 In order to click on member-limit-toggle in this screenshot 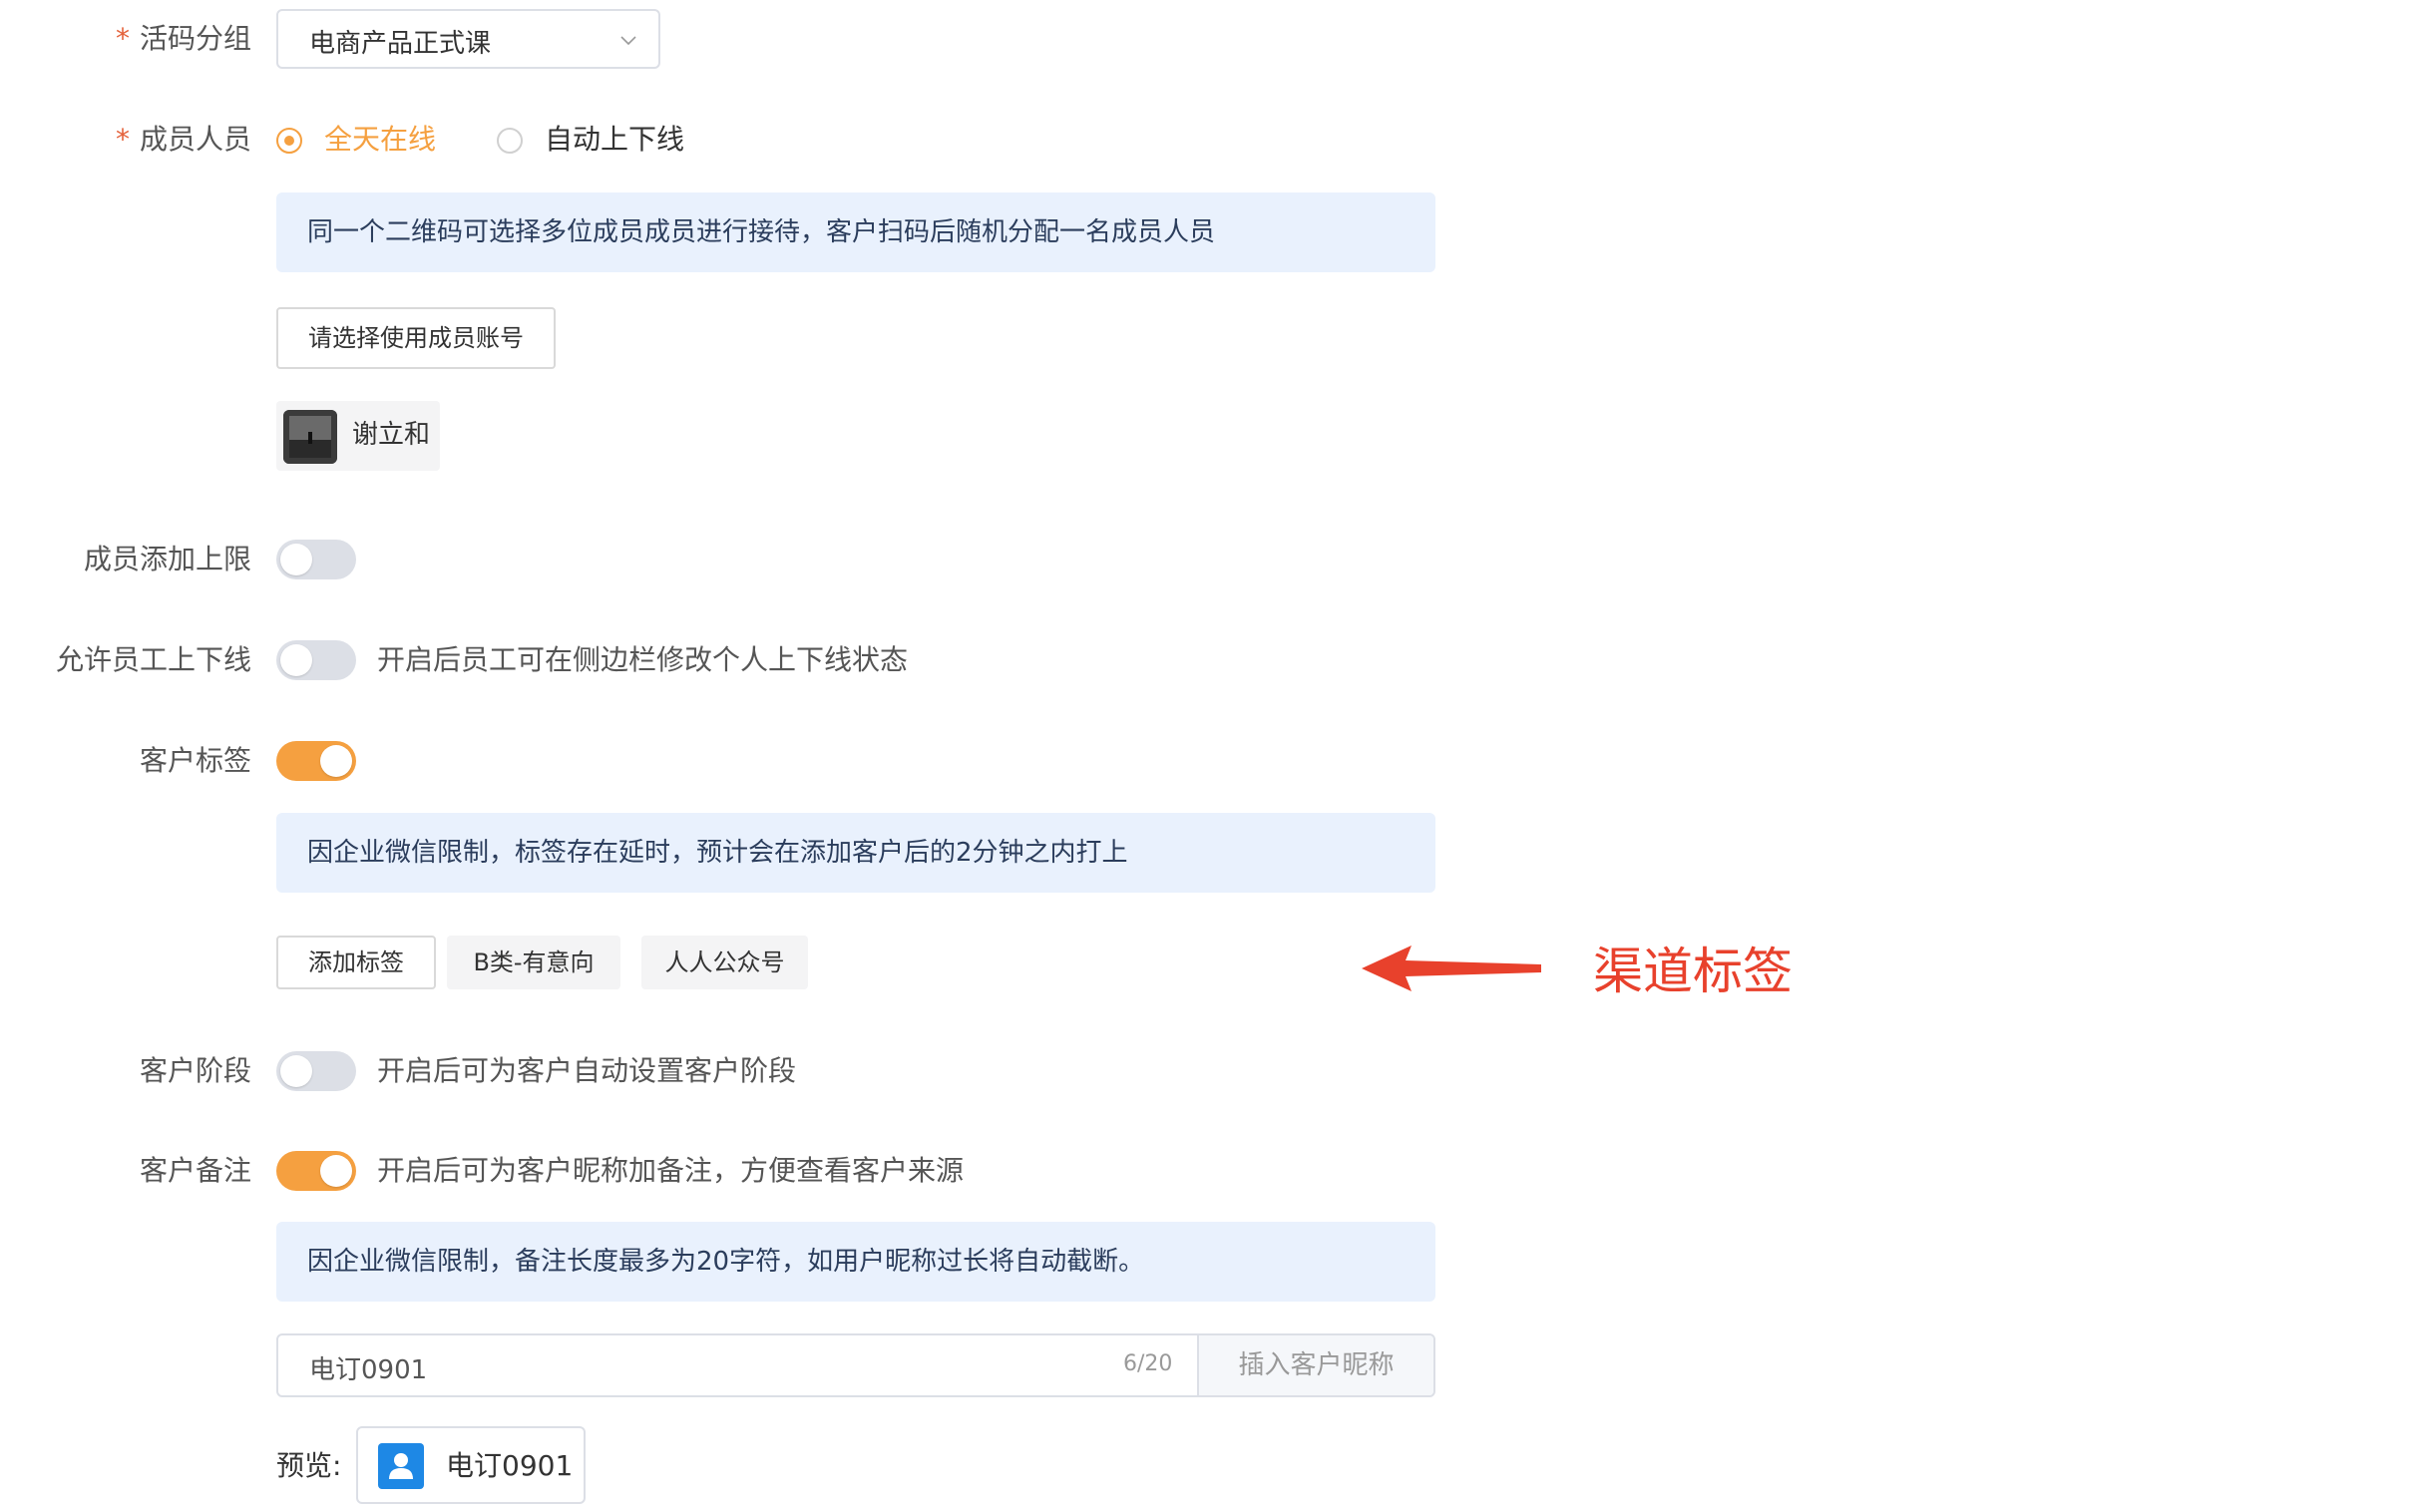, I will do `click(316, 559)`.